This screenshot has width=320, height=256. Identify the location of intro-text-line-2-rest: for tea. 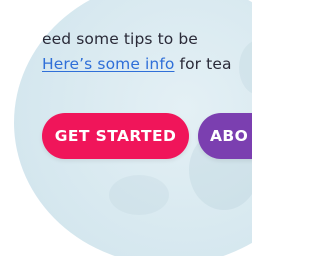
(203, 64).